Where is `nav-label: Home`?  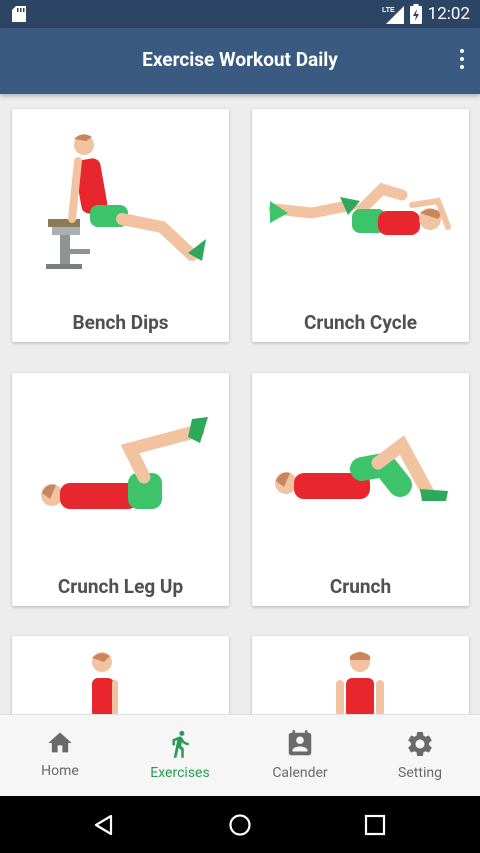 nav-label: Home is located at coordinates (60, 771).